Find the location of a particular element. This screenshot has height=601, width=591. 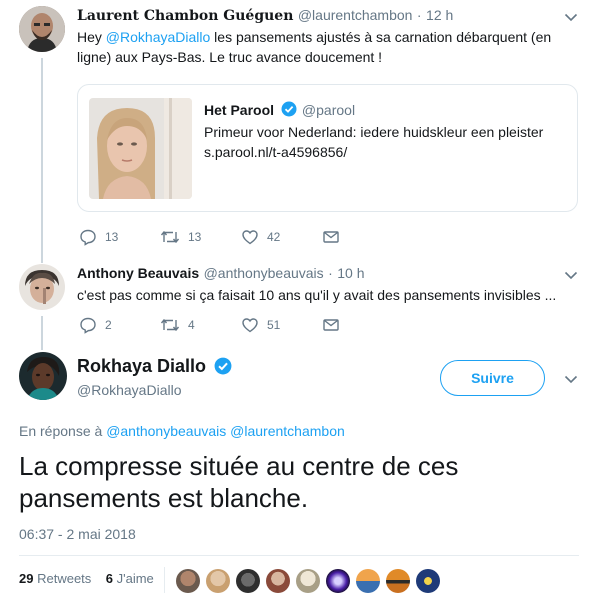

tweet-actions: 2 4 51 is located at coordinates (241, 325).